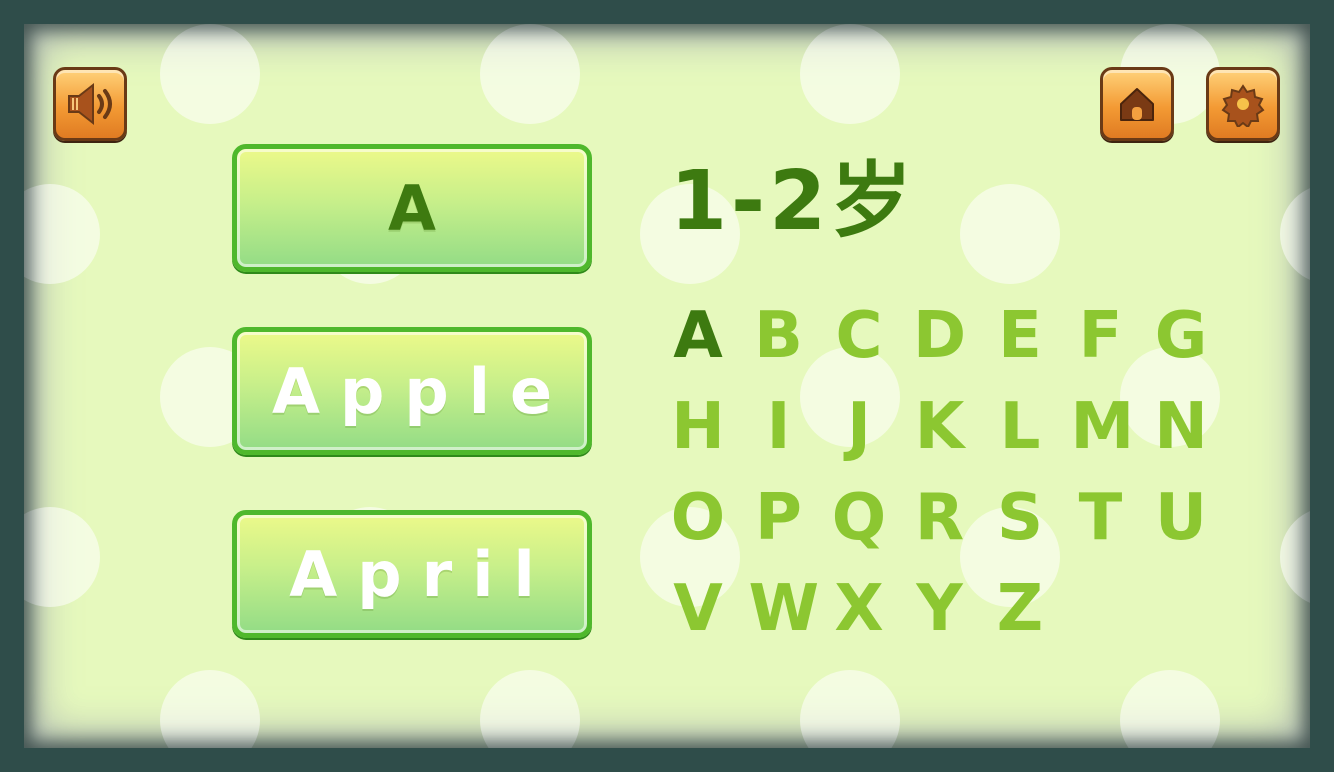 The image size is (1334, 772). I want to click on letter-a: A, so click(698, 336).